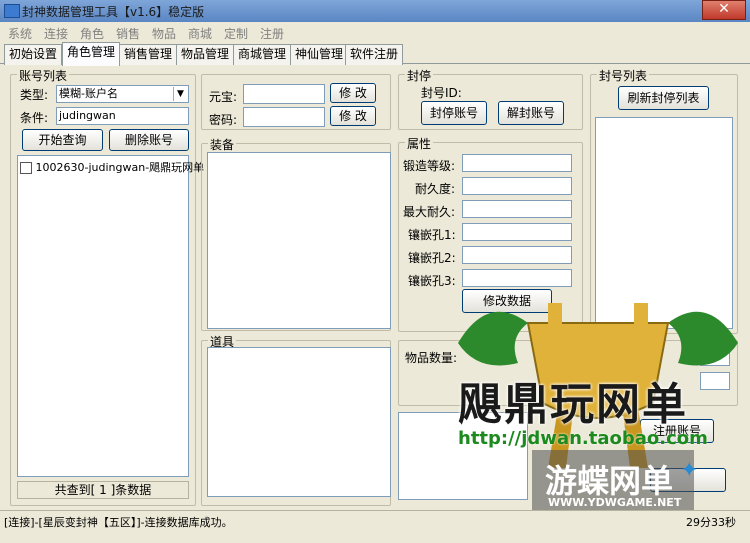 The image size is (750, 543). Describe the element at coordinates (493, 338) in the screenshot. I see `logo-wing-left` at that location.